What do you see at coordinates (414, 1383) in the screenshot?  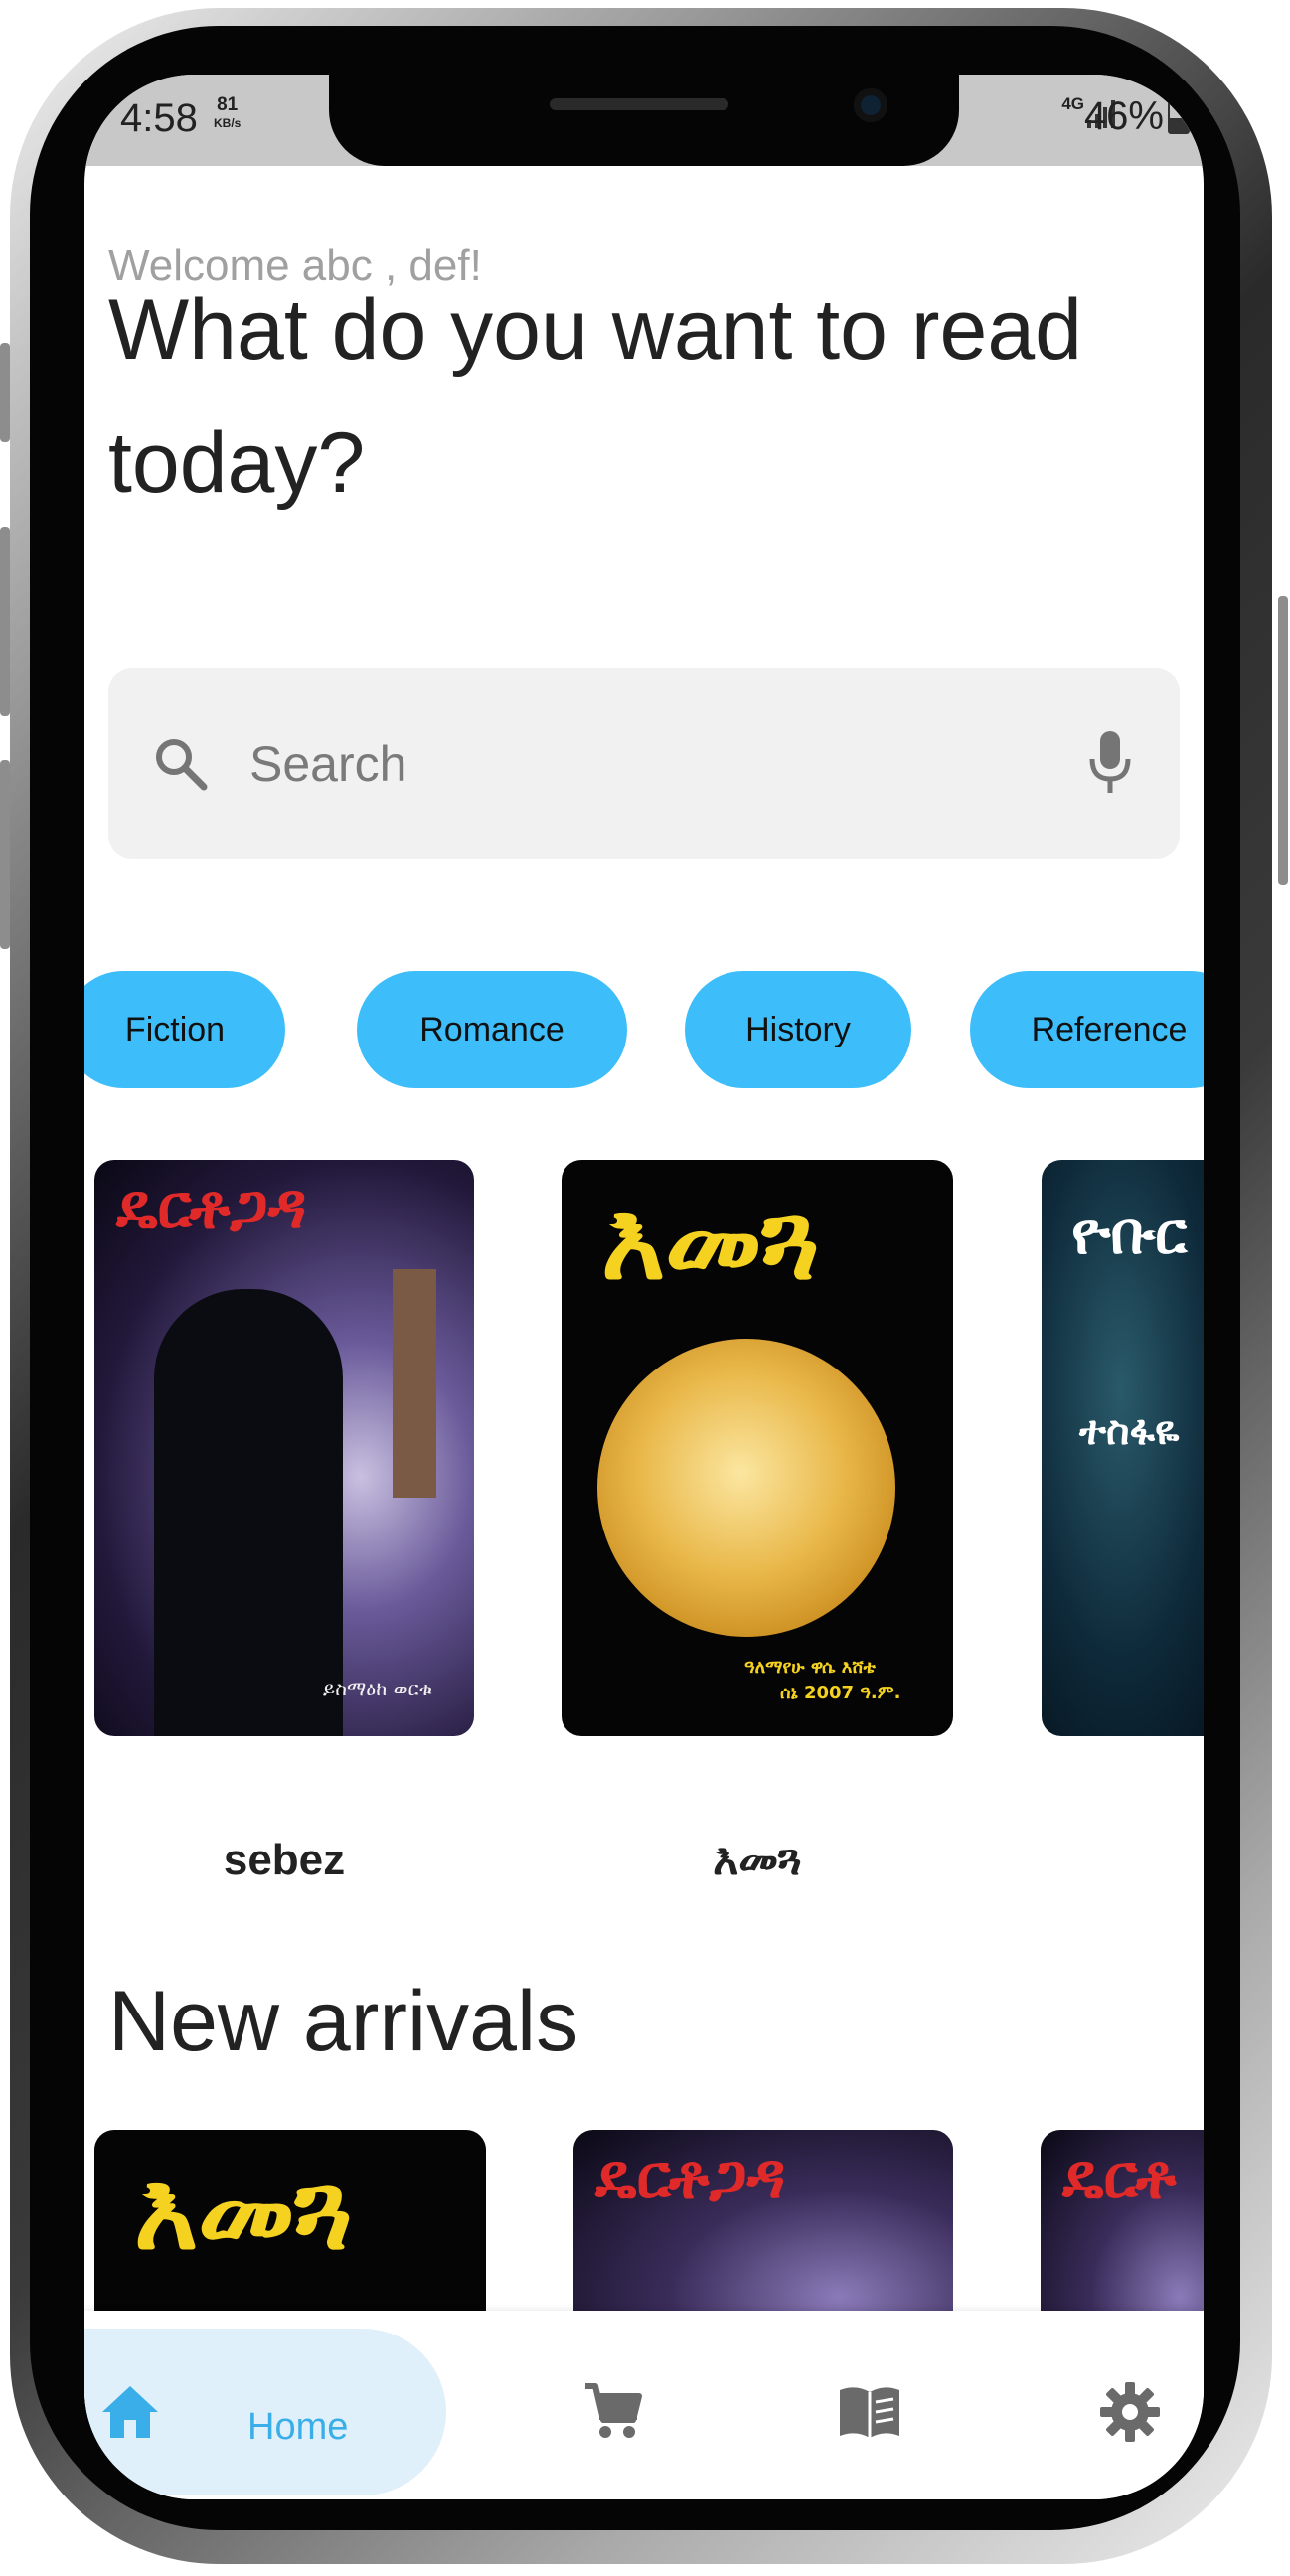 I see `book-cover-tower` at bounding box center [414, 1383].